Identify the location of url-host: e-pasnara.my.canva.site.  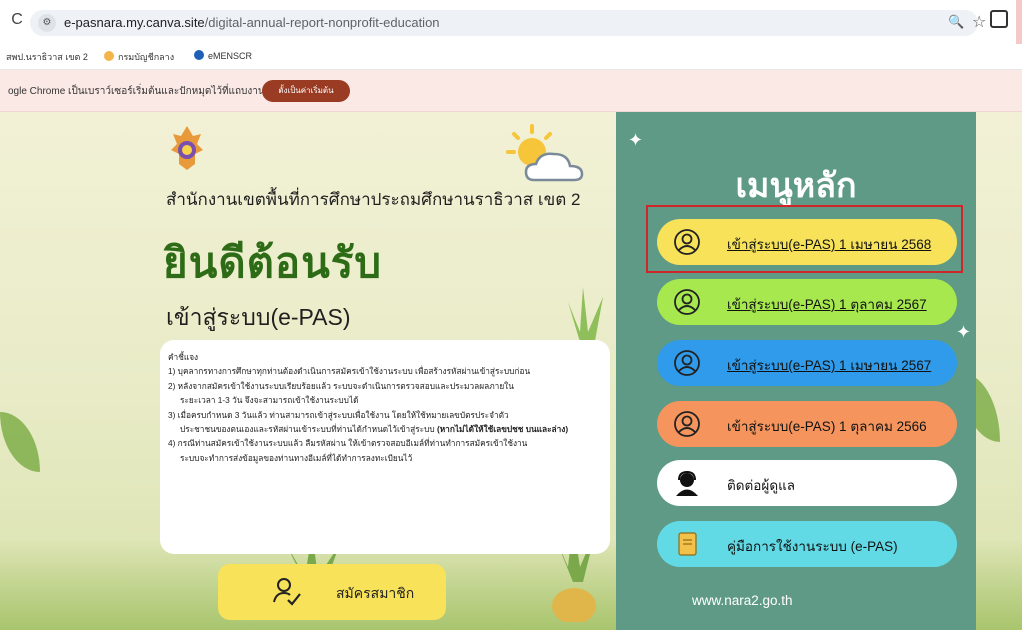
(134, 22).